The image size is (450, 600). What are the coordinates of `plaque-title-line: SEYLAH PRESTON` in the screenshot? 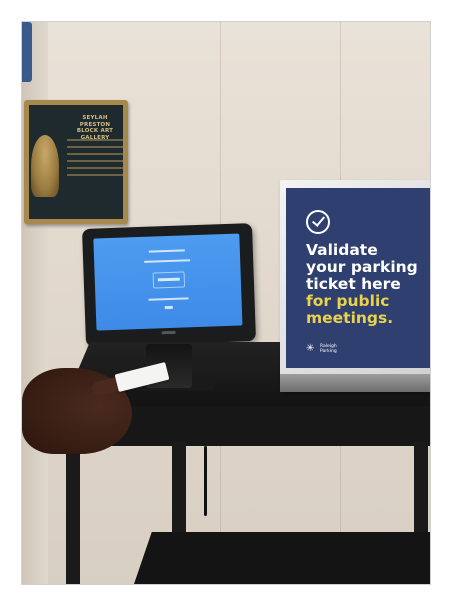 It's located at (95, 121).